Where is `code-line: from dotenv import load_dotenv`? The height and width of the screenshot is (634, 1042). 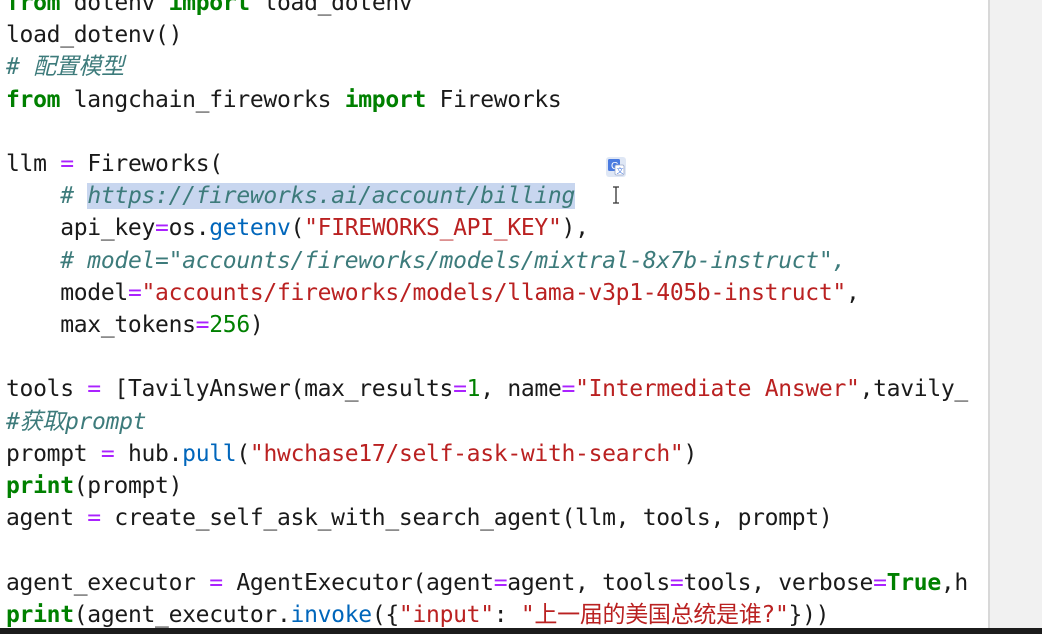
code-line: from dotenv import load_dotenv is located at coordinates (209, 9).